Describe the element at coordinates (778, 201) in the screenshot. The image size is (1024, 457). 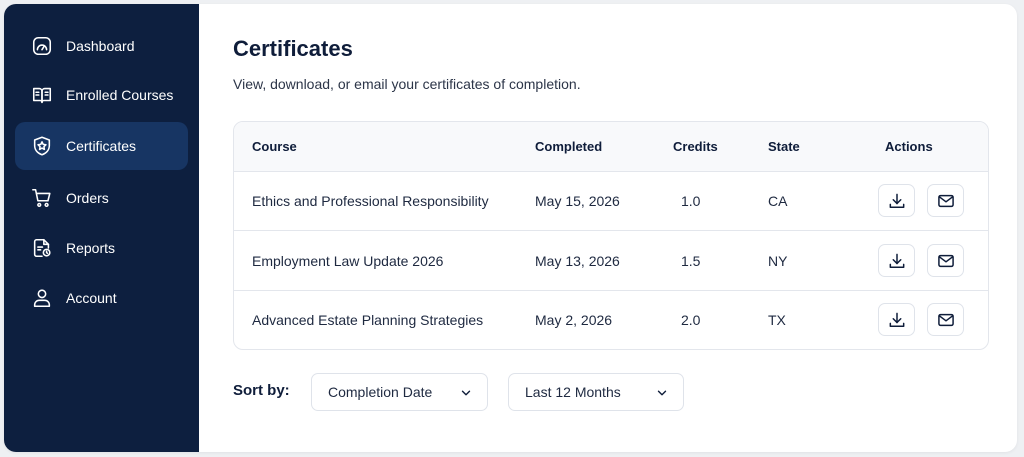
I see `cell-state: CA` at that location.